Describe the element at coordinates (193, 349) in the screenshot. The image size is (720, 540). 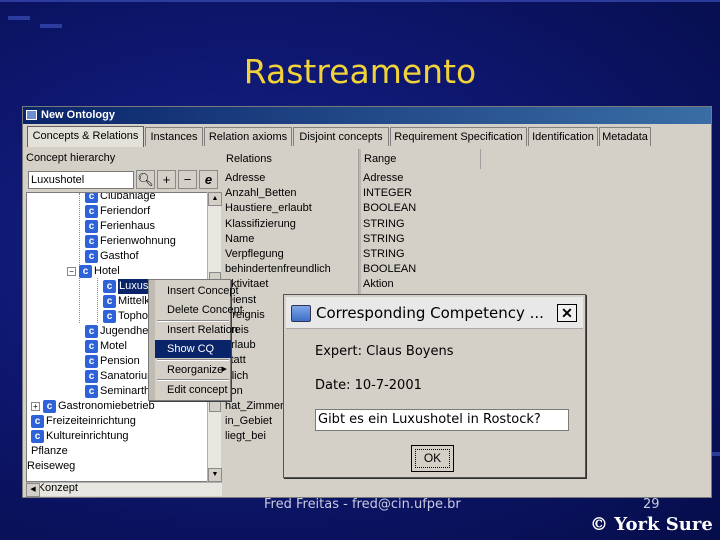
I see `menu-item-show-cq: Show CQ` at that location.